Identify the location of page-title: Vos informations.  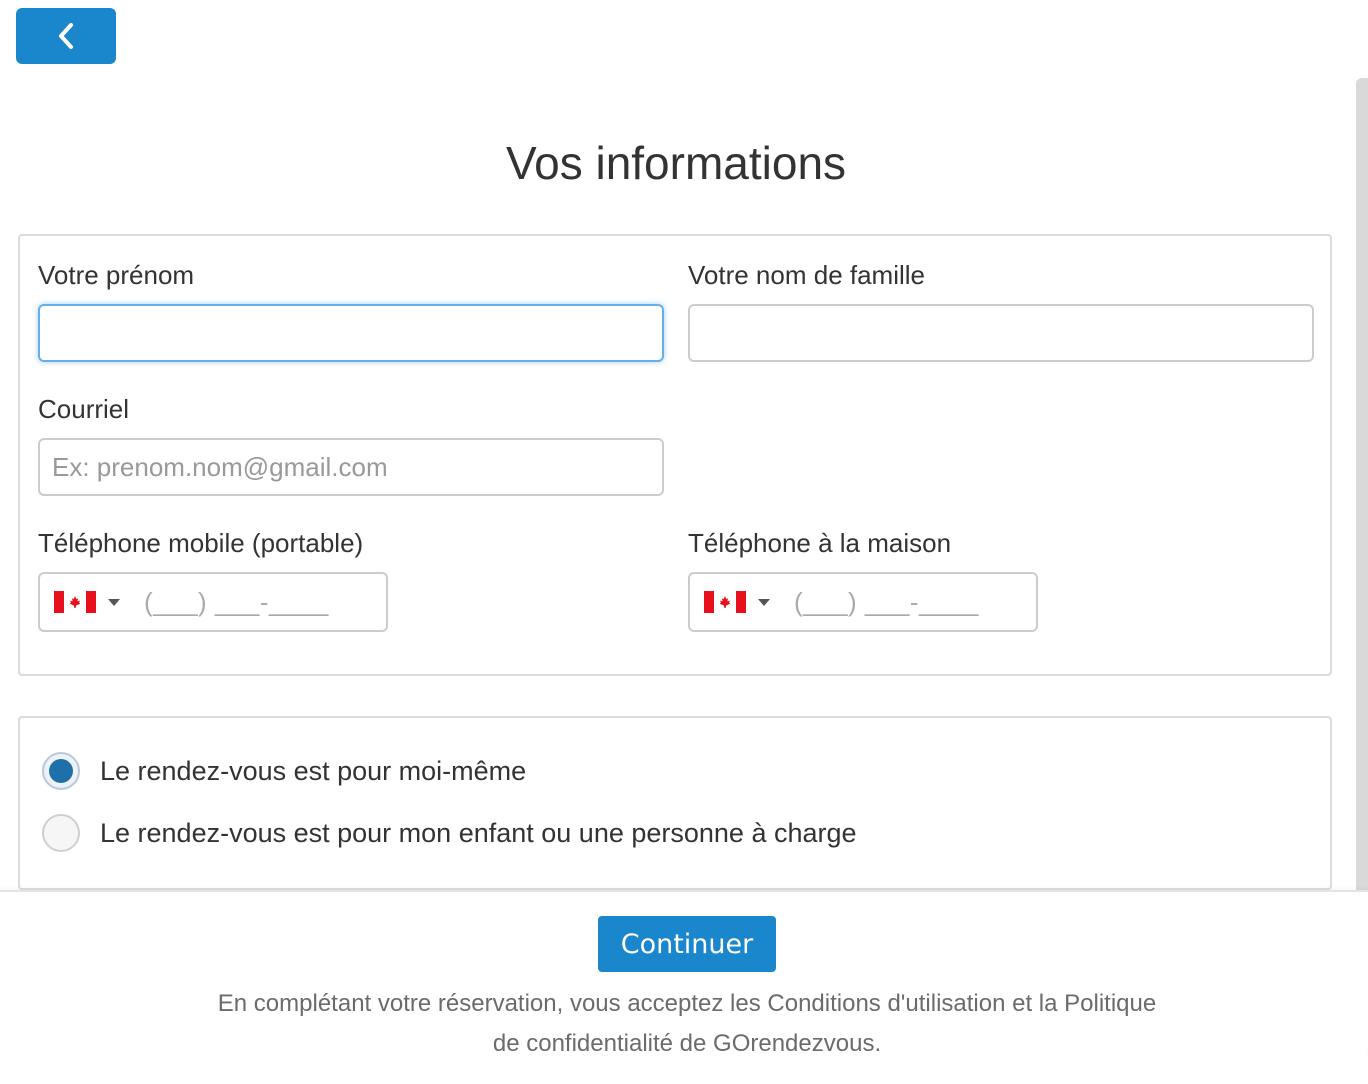
(676, 163).